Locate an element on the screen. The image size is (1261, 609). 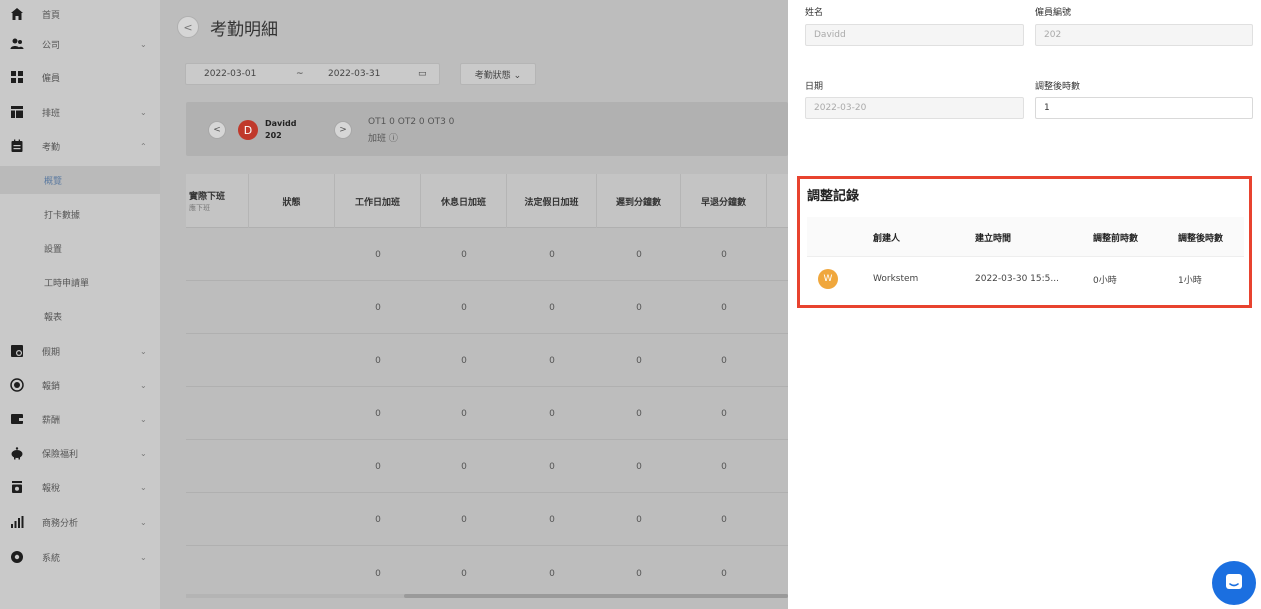
sidebar-item-attendance: 考勤 ⌃ is located at coordinates (80, 146).